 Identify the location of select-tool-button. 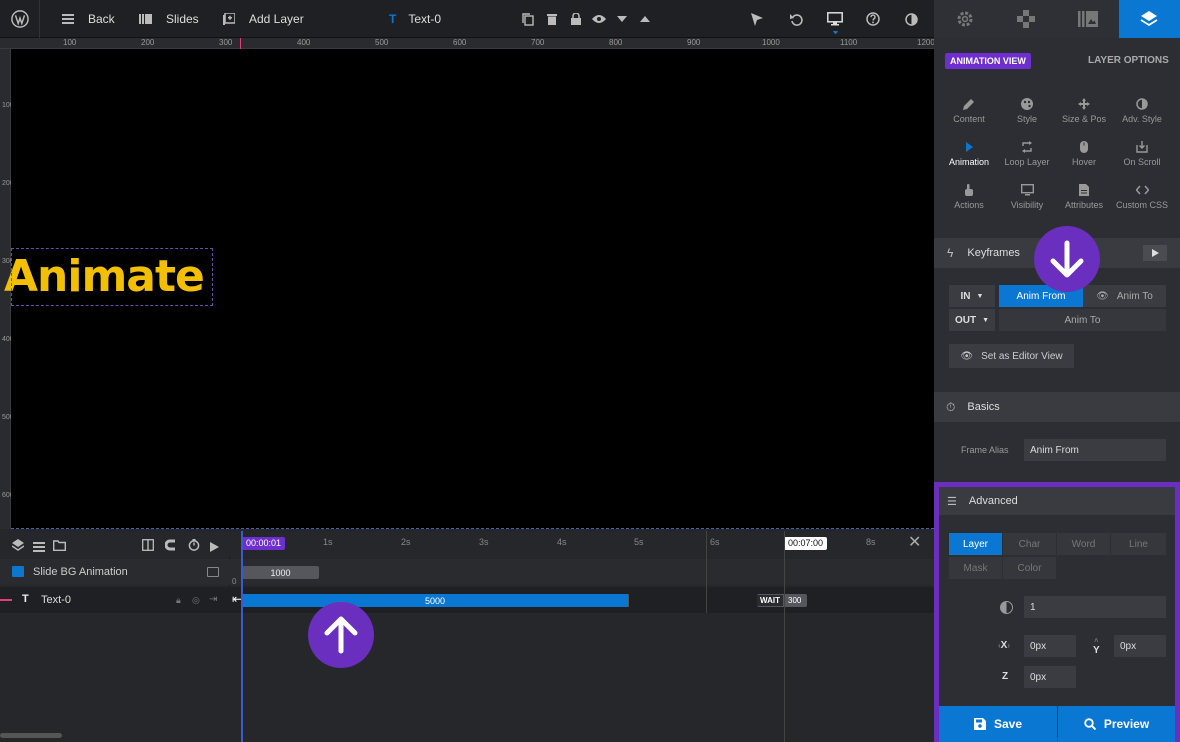
(757, 19).